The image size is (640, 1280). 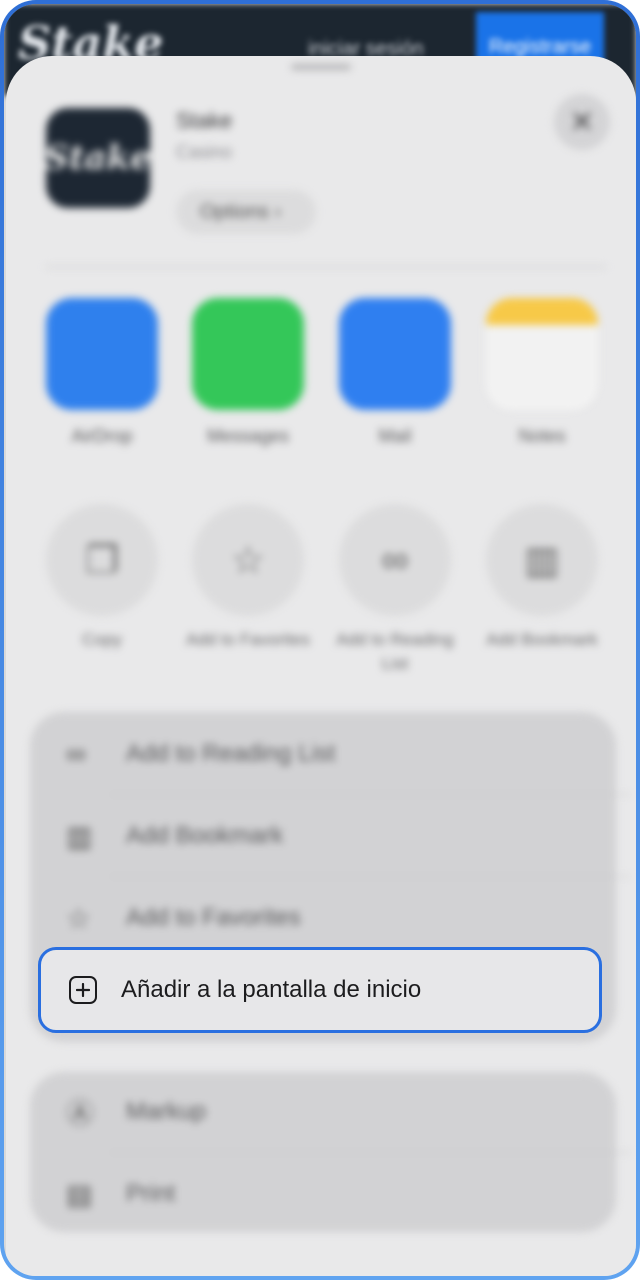 I want to click on close-icon: ✕, so click(x=582, y=122).